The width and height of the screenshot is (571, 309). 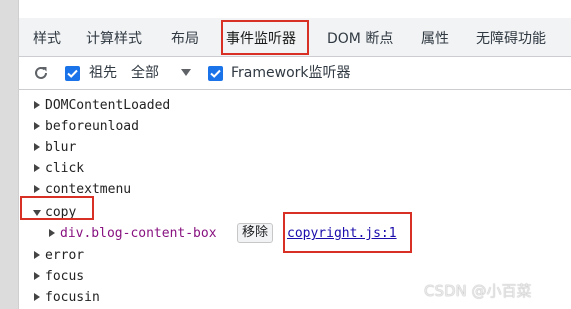 What do you see at coordinates (435, 37) in the screenshot?
I see `tab-properties: 属性` at bounding box center [435, 37].